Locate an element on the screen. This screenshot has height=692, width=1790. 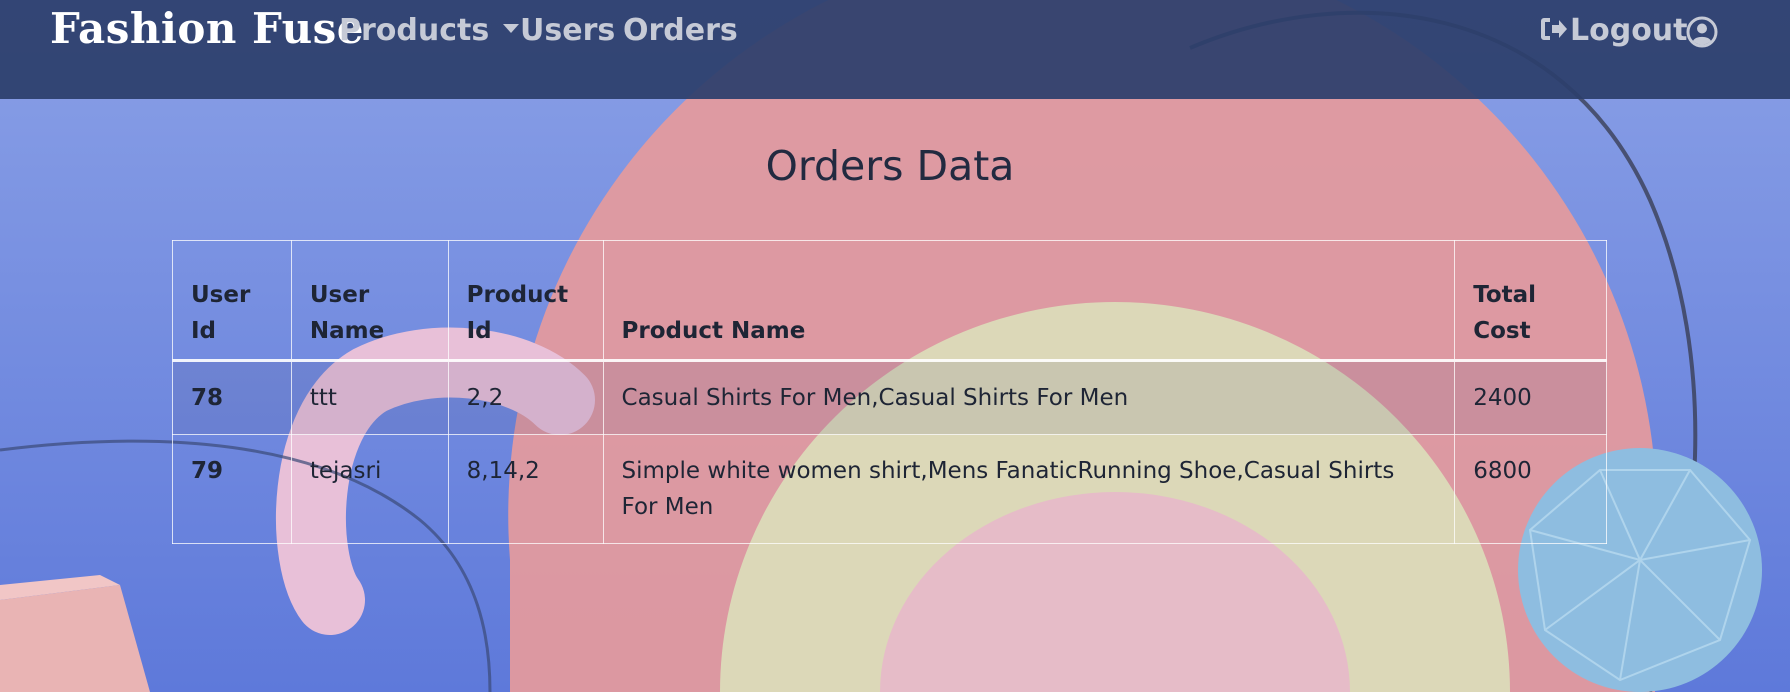
logout-label: Logout is located at coordinates (1629, 30).